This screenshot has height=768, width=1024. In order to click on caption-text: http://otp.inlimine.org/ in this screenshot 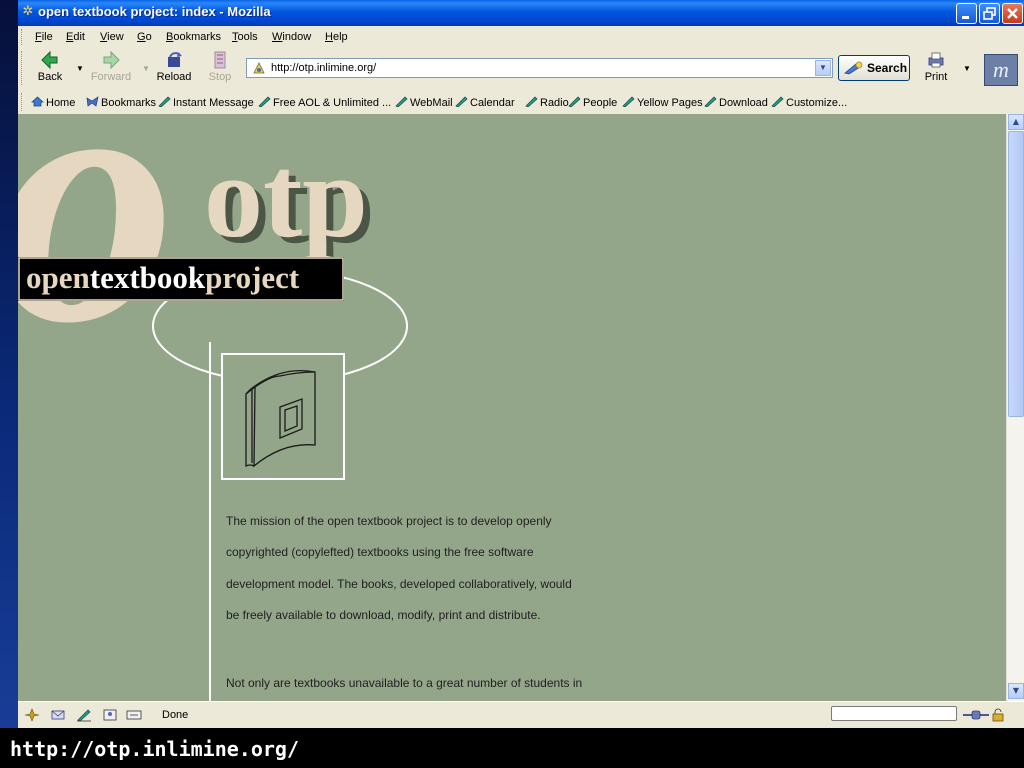, I will do `click(154, 749)`.